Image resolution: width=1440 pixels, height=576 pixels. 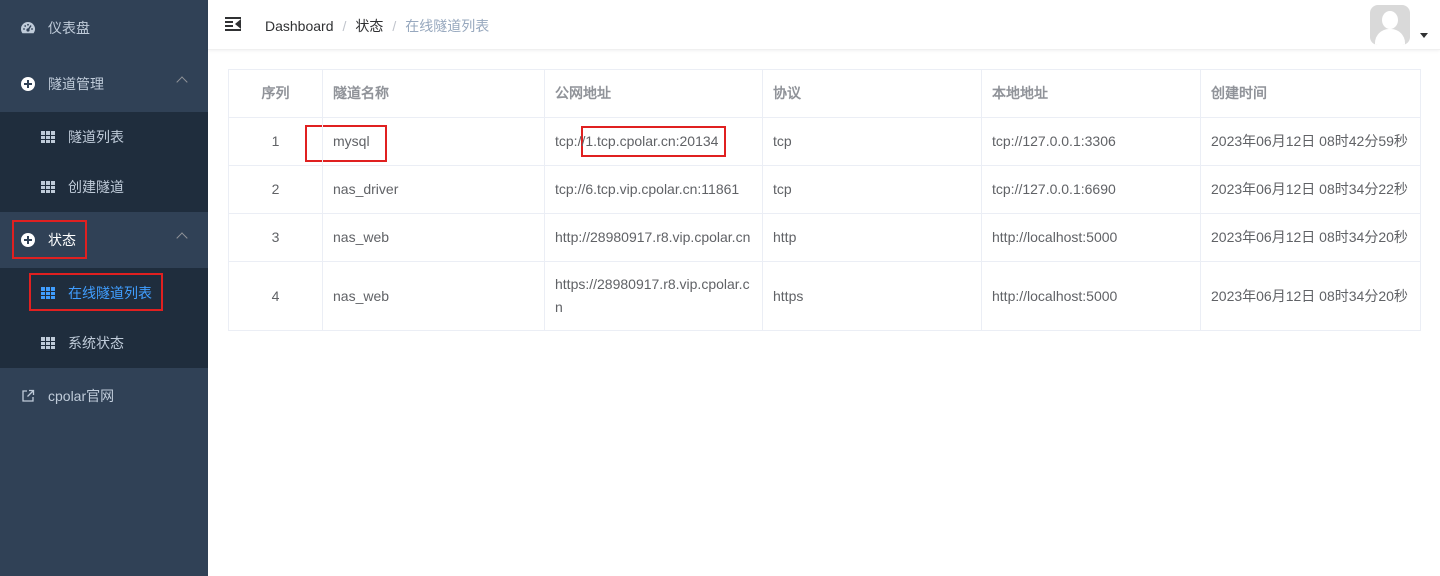 What do you see at coordinates (654, 296) in the screenshot?
I see `cell-public-address: https://28980917.r8.vip.cpolar.cn` at bounding box center [654, 296].